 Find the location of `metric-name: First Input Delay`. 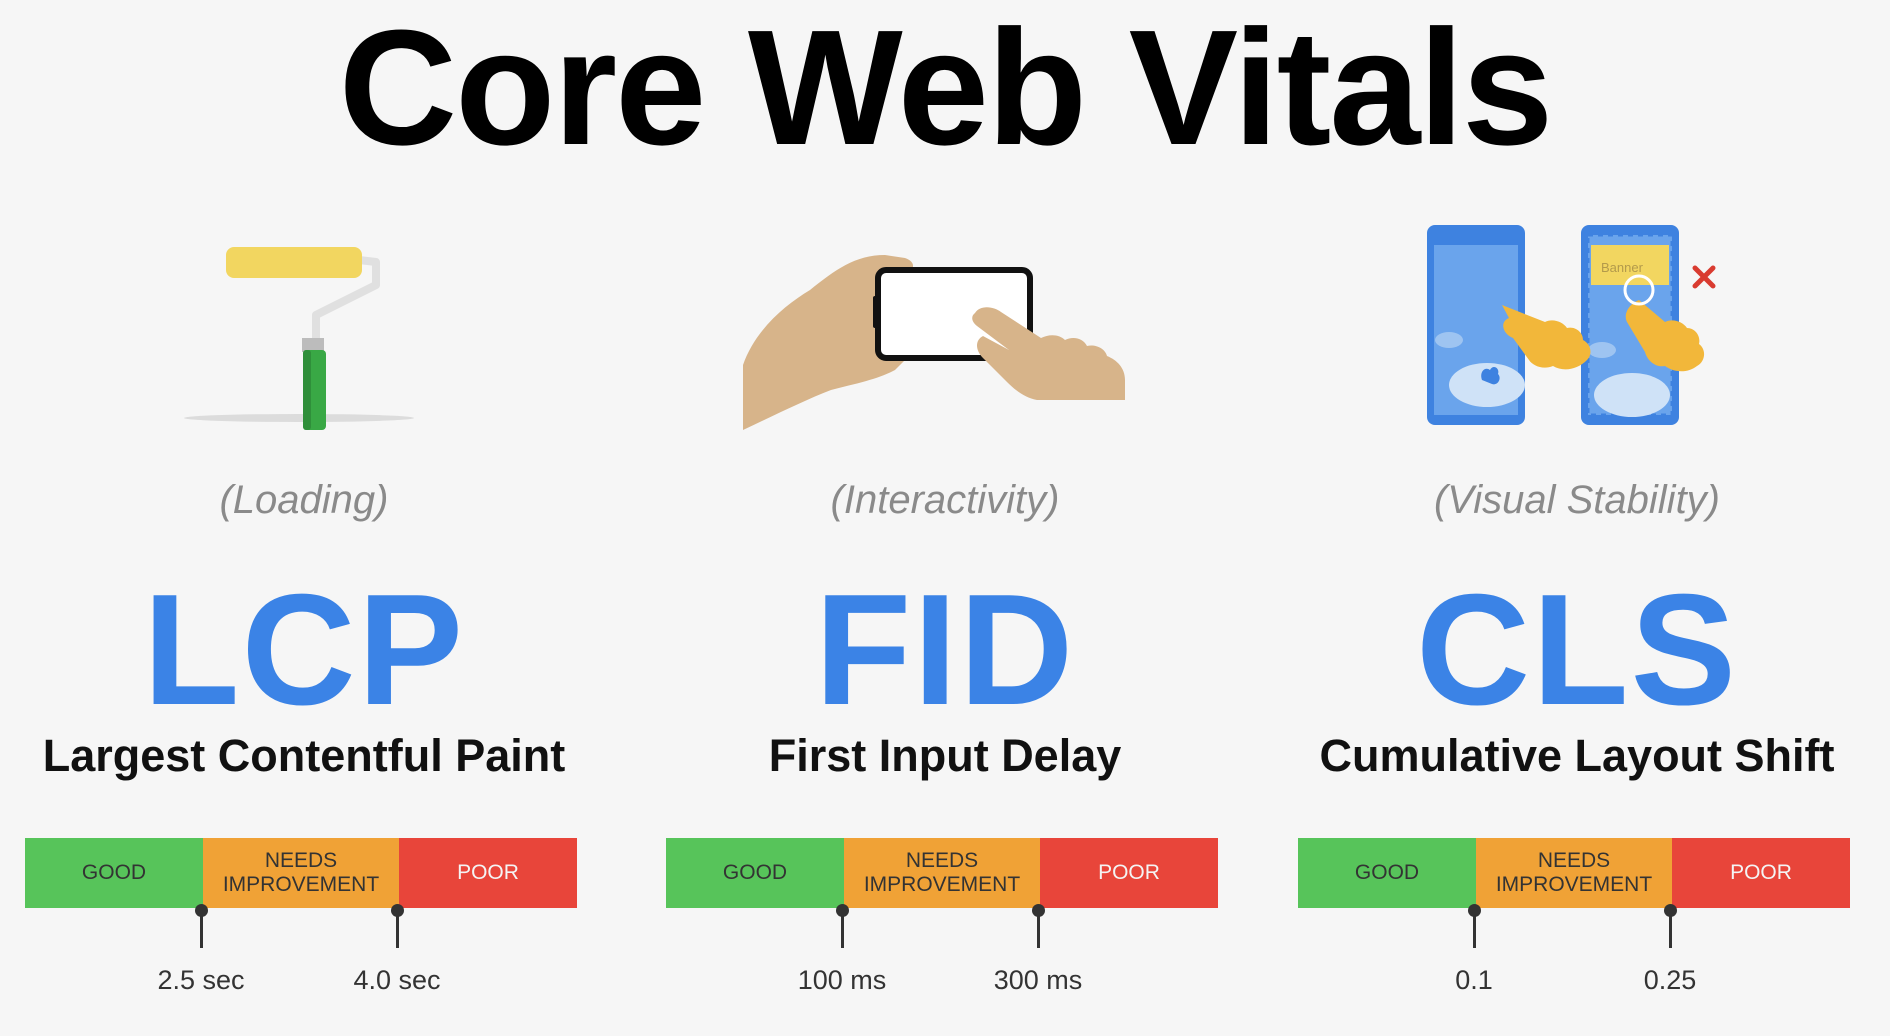

metric-name: First Input Delay is located at coordinates (945, 755).